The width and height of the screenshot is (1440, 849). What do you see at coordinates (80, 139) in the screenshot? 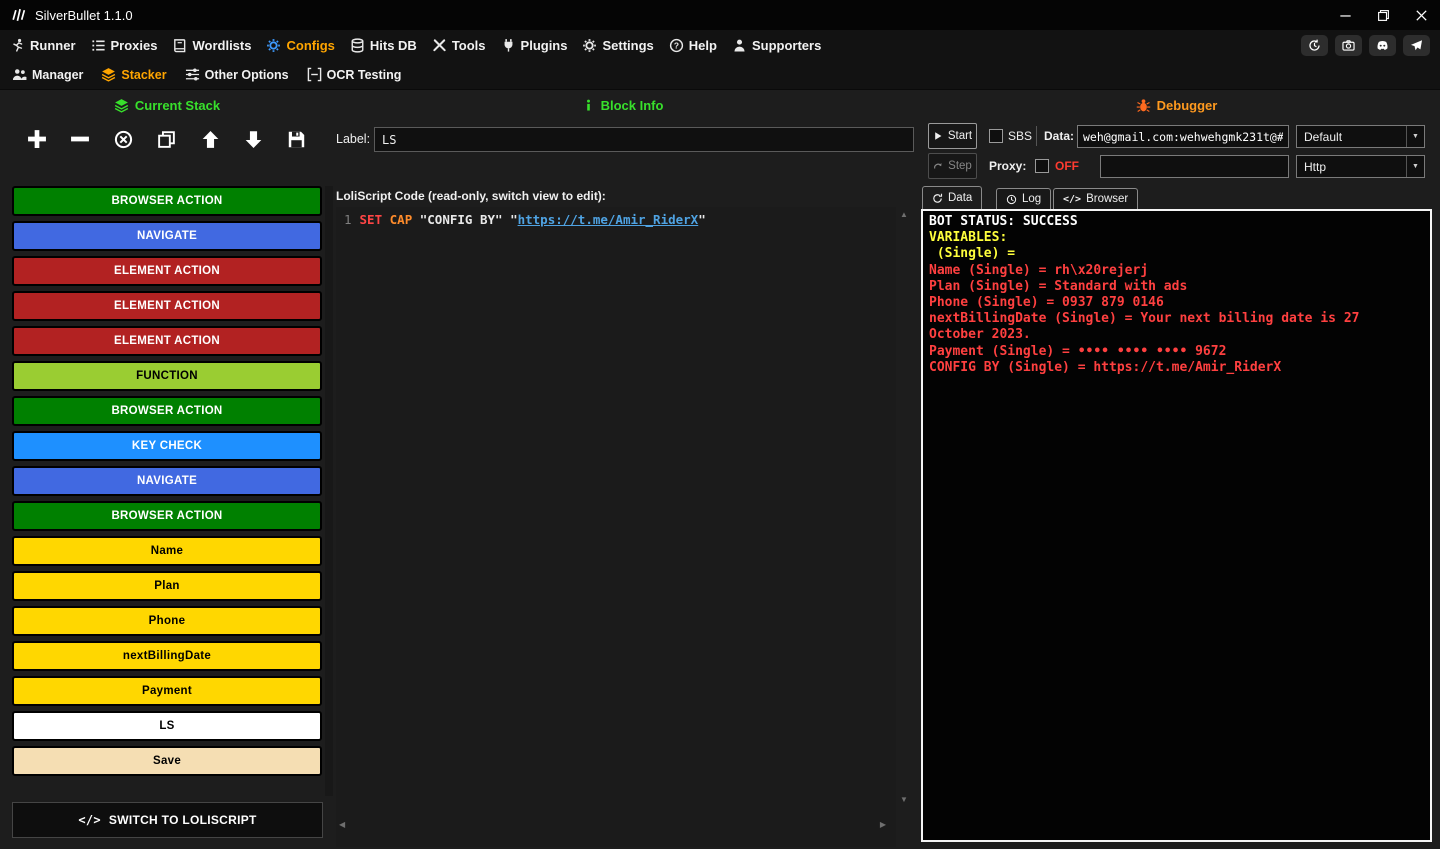
I see `remove-block-button` at bounding box center [80, 139].